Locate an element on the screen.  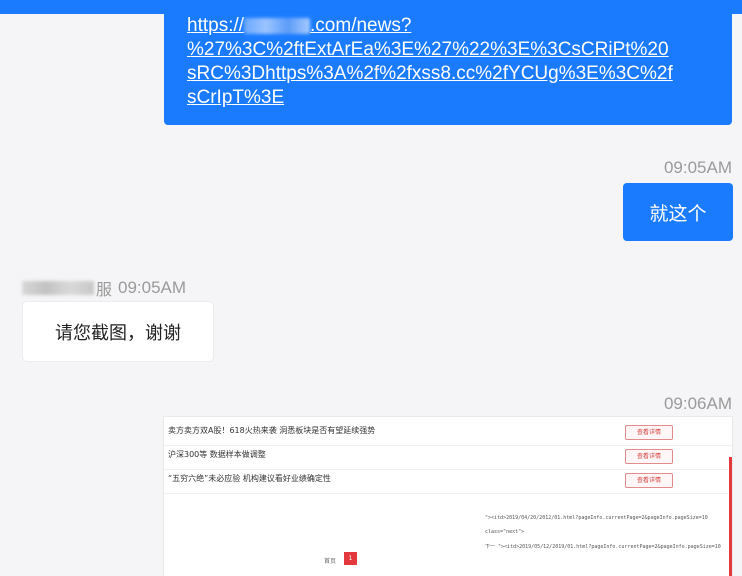
incoming-message-text: 请您截图，谢谢 is located at coordinates (118, 333).